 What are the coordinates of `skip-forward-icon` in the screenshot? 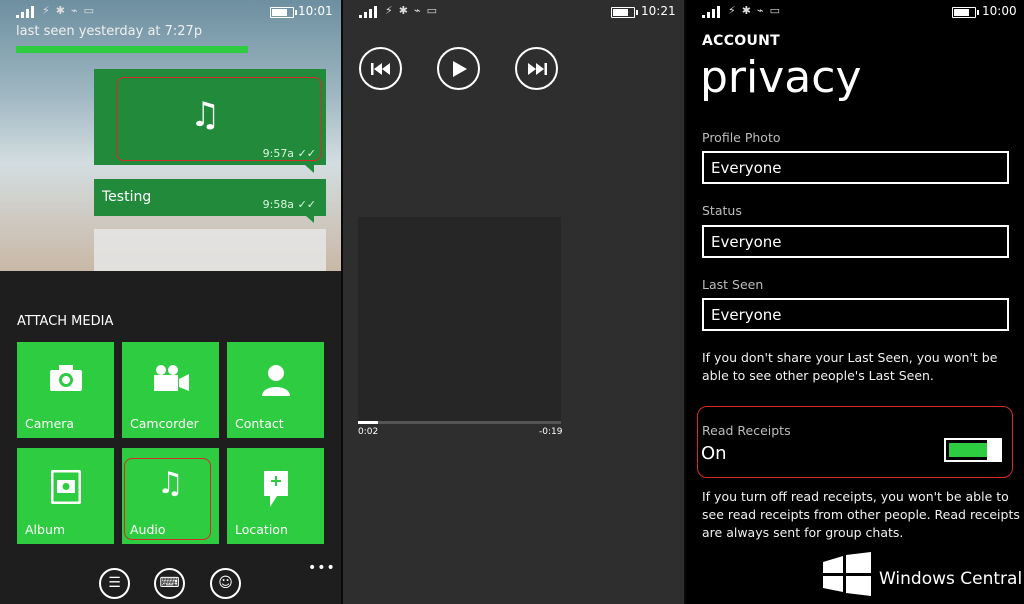 It's located at (537, 68).